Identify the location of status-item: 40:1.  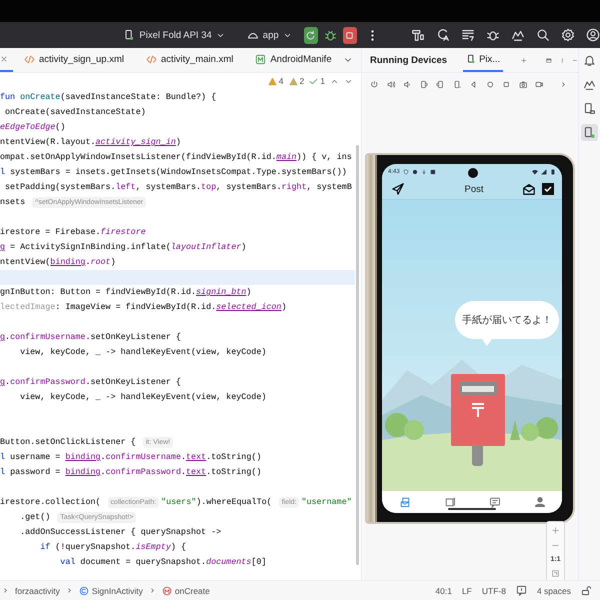
(443, 591).